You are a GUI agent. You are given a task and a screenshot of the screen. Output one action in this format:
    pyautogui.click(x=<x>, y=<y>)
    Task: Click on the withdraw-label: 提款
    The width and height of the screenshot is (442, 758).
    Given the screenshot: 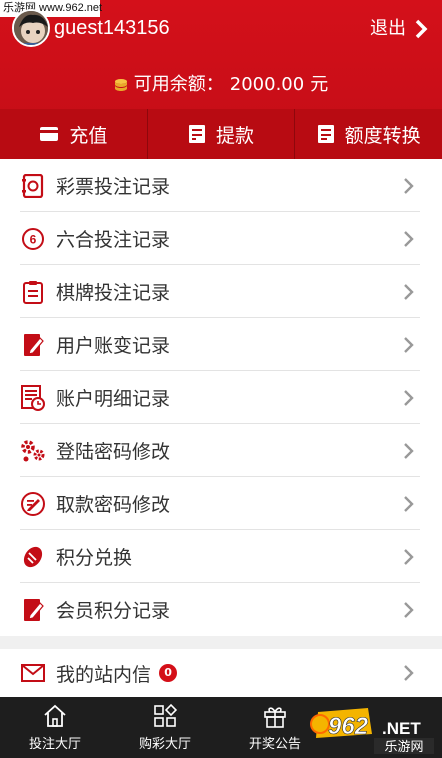 What is the action you would take?
    pyautogui.click(x=235, y=135)
    